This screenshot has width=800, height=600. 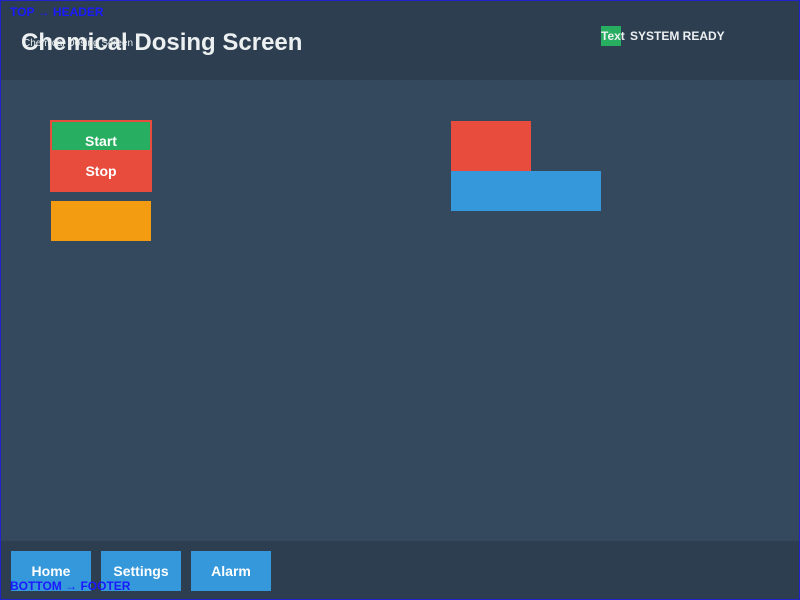 I want to click on alarm-button: Alarm, so click(x=231, y=571).